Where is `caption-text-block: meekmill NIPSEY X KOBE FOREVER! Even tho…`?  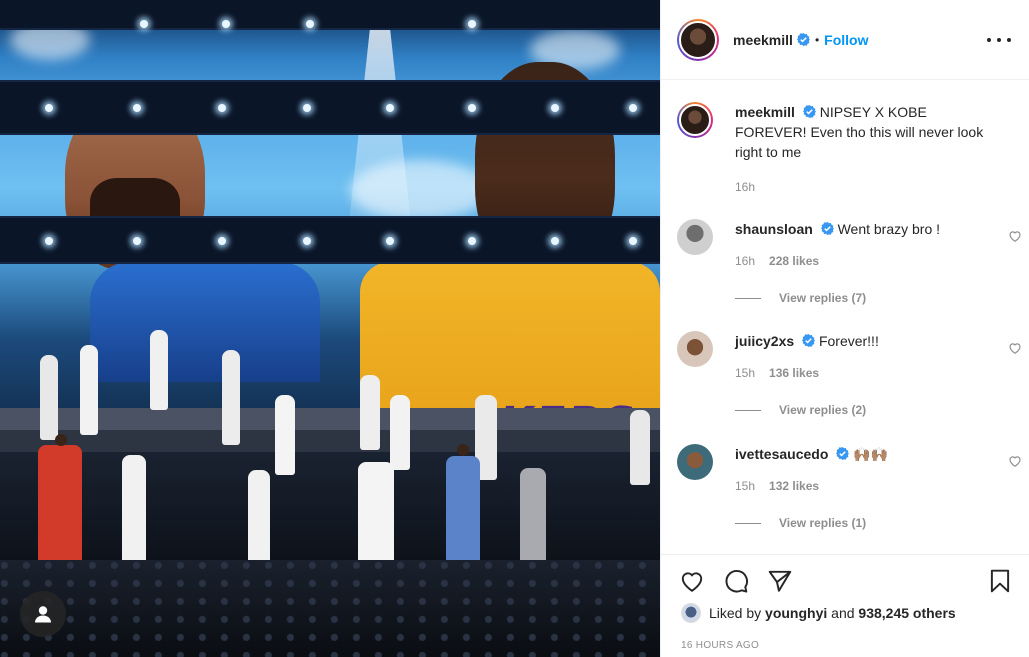 caption-text-block: meekmill NIPSEY X KOBE FOREVER! Even tho… is located at coordinates (867, 132).